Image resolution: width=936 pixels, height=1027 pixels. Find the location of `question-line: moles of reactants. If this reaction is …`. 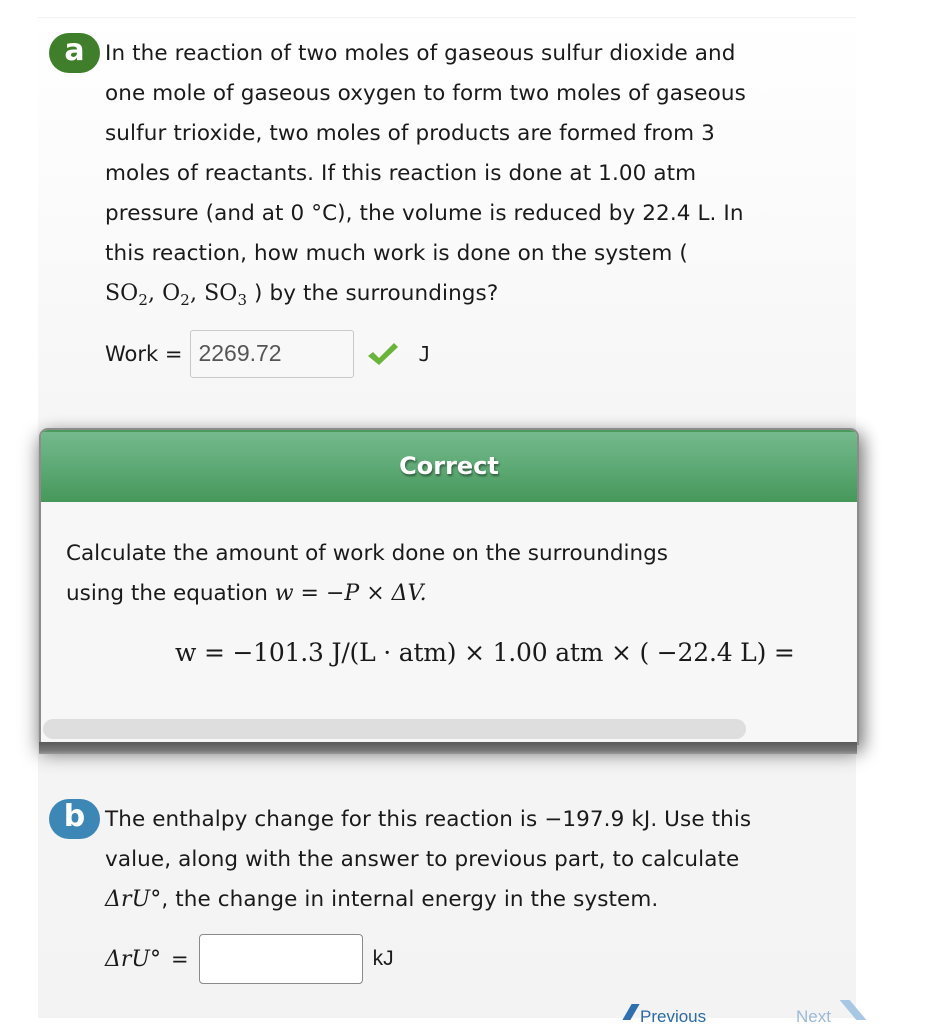

question-line: moles of reactants. If this reaction is … is located at coordinates (401, 173).